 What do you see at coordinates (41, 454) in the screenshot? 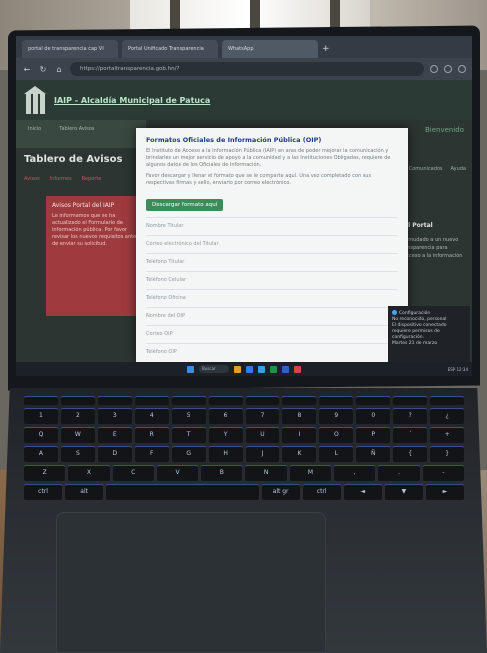
I see `key: A` at bounding box center [41, 454].